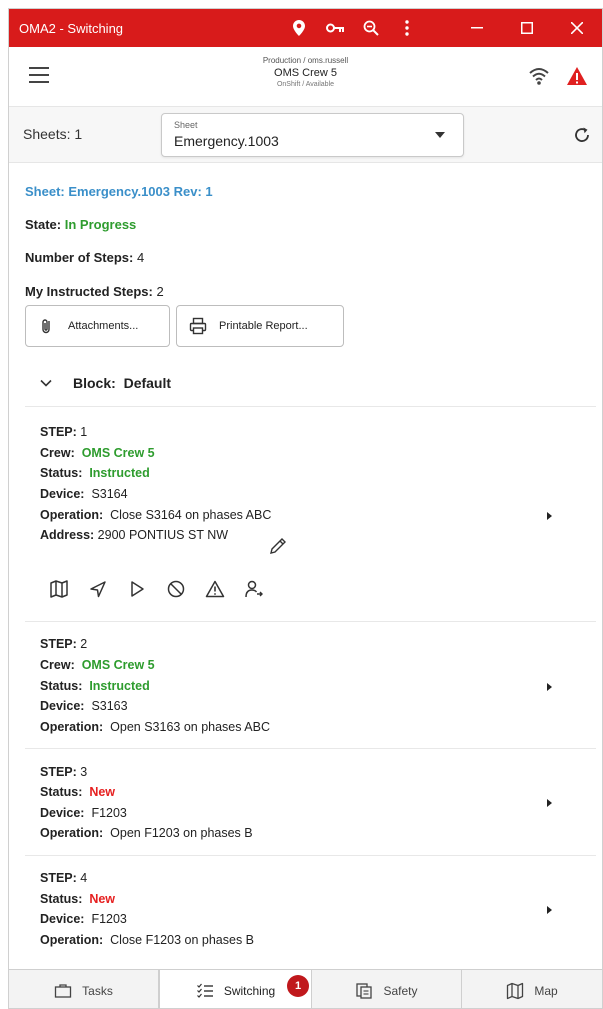 The width and height of the screenshot is (603, 1009). Describe the element at coordinates (371, 28) in the screenshot. I see `zoom-out-icon` at that location.